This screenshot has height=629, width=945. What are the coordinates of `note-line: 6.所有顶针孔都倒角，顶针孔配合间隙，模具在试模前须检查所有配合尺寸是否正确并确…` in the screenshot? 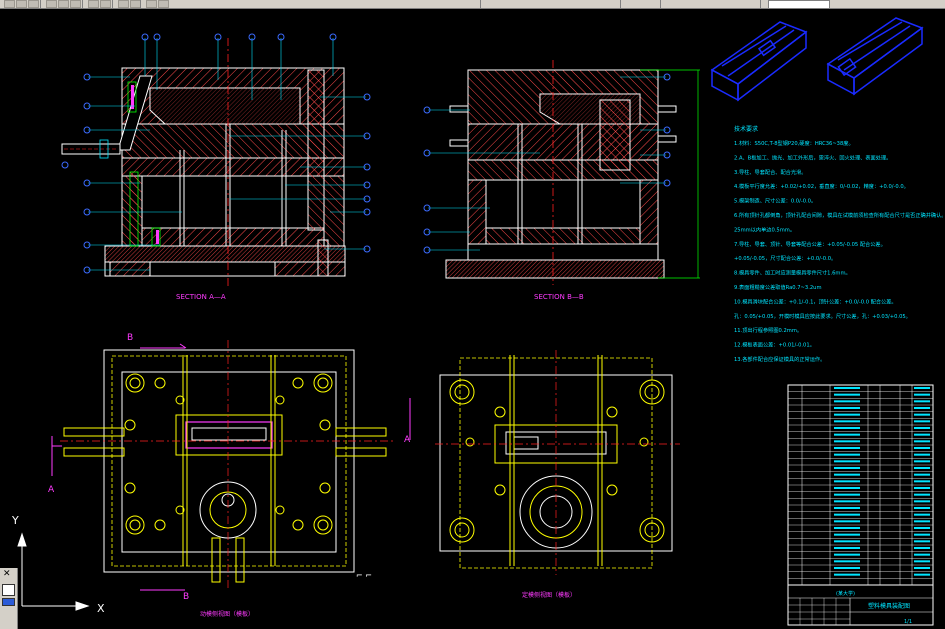 It's located at (839, 215).